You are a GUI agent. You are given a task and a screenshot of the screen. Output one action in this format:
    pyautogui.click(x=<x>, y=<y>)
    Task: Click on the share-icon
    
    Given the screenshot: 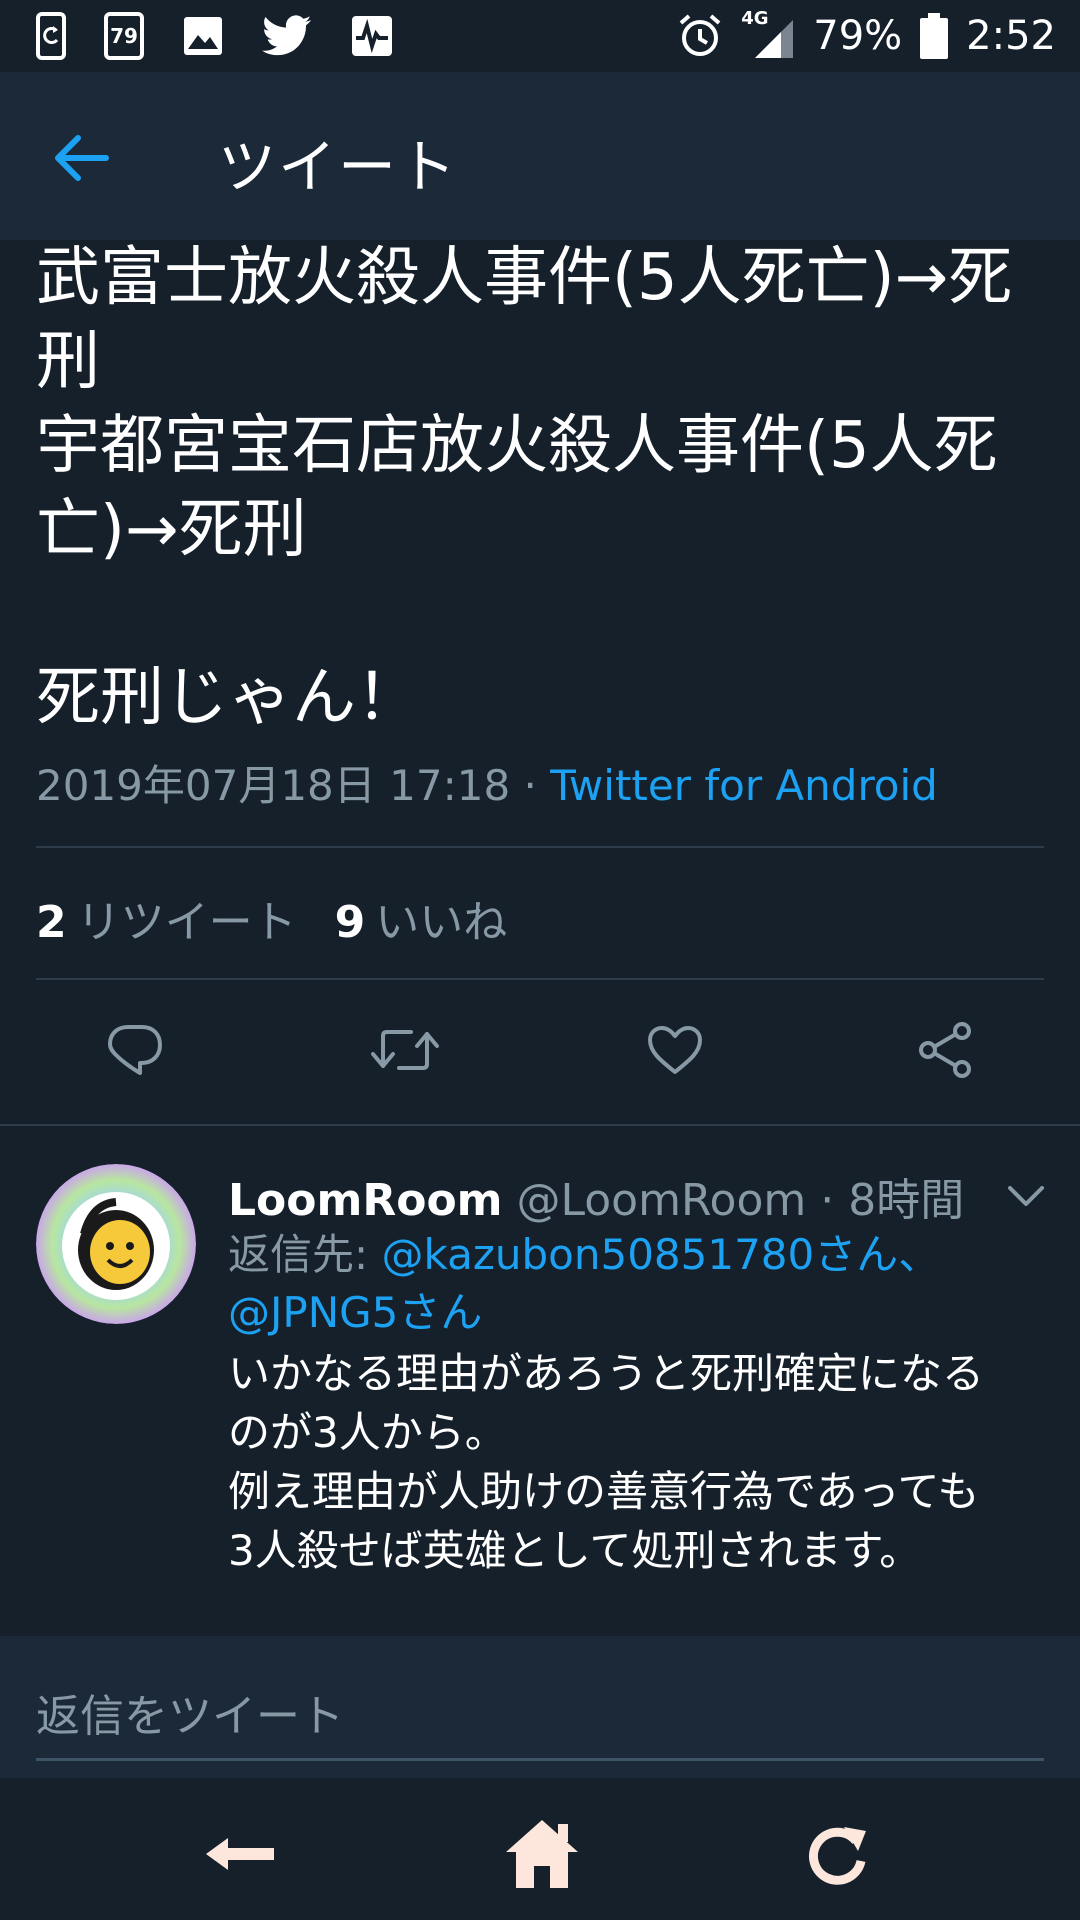 What is the action you would take?
    pyautogui.click(x=945, y=1050)
    